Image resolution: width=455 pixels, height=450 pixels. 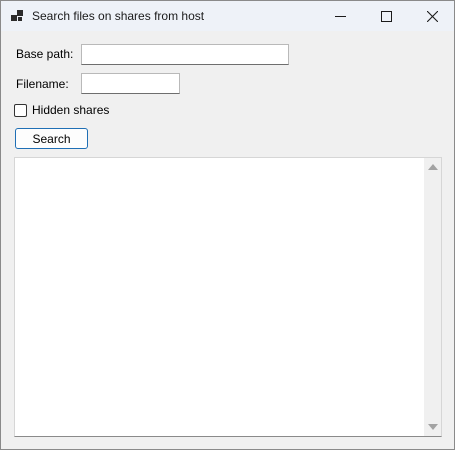 I want to click on search-button: Search, so click(x=51, y=138).